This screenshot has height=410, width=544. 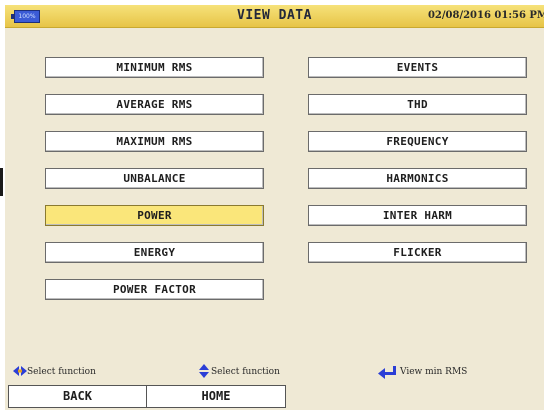 What do you see at coordinates (1, 182) in the screenshot?
I see `side-marker` at bounding box center [1, 182].